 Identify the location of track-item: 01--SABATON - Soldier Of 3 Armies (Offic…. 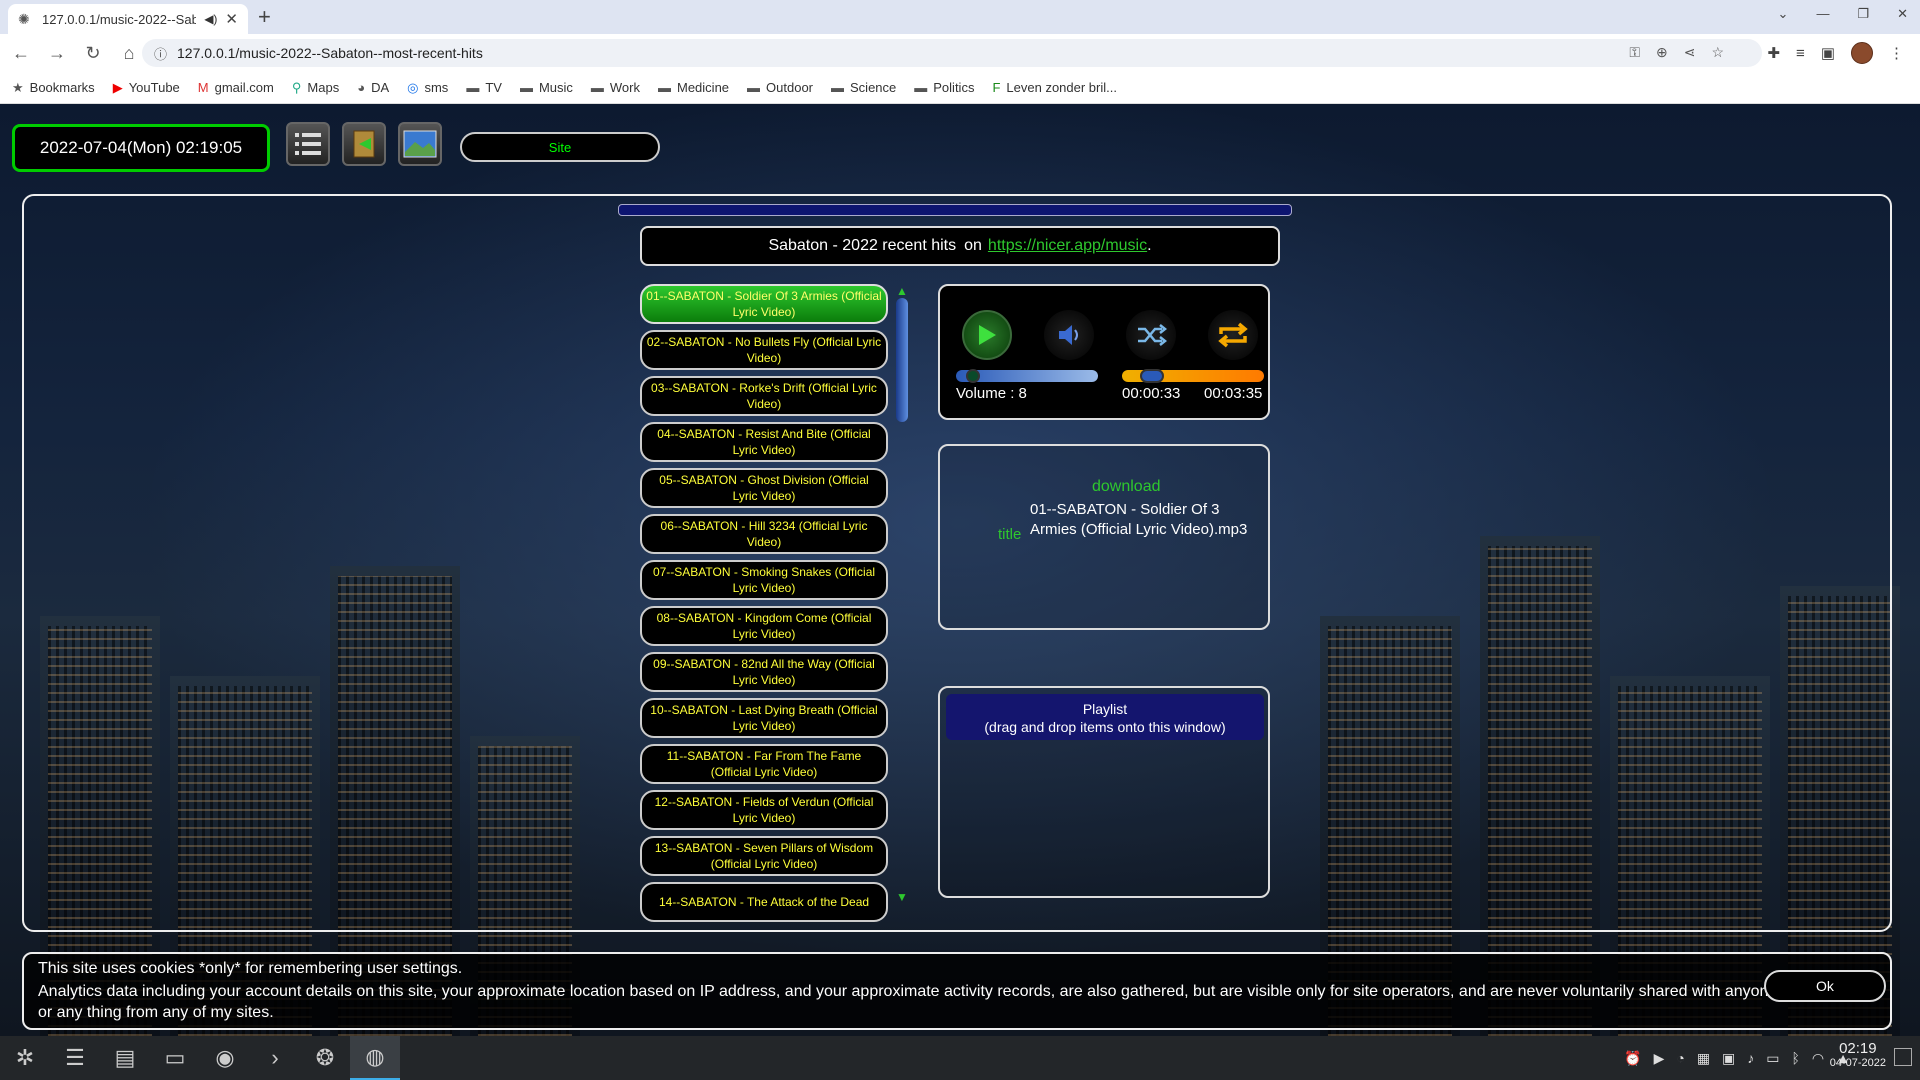
(764, 304).